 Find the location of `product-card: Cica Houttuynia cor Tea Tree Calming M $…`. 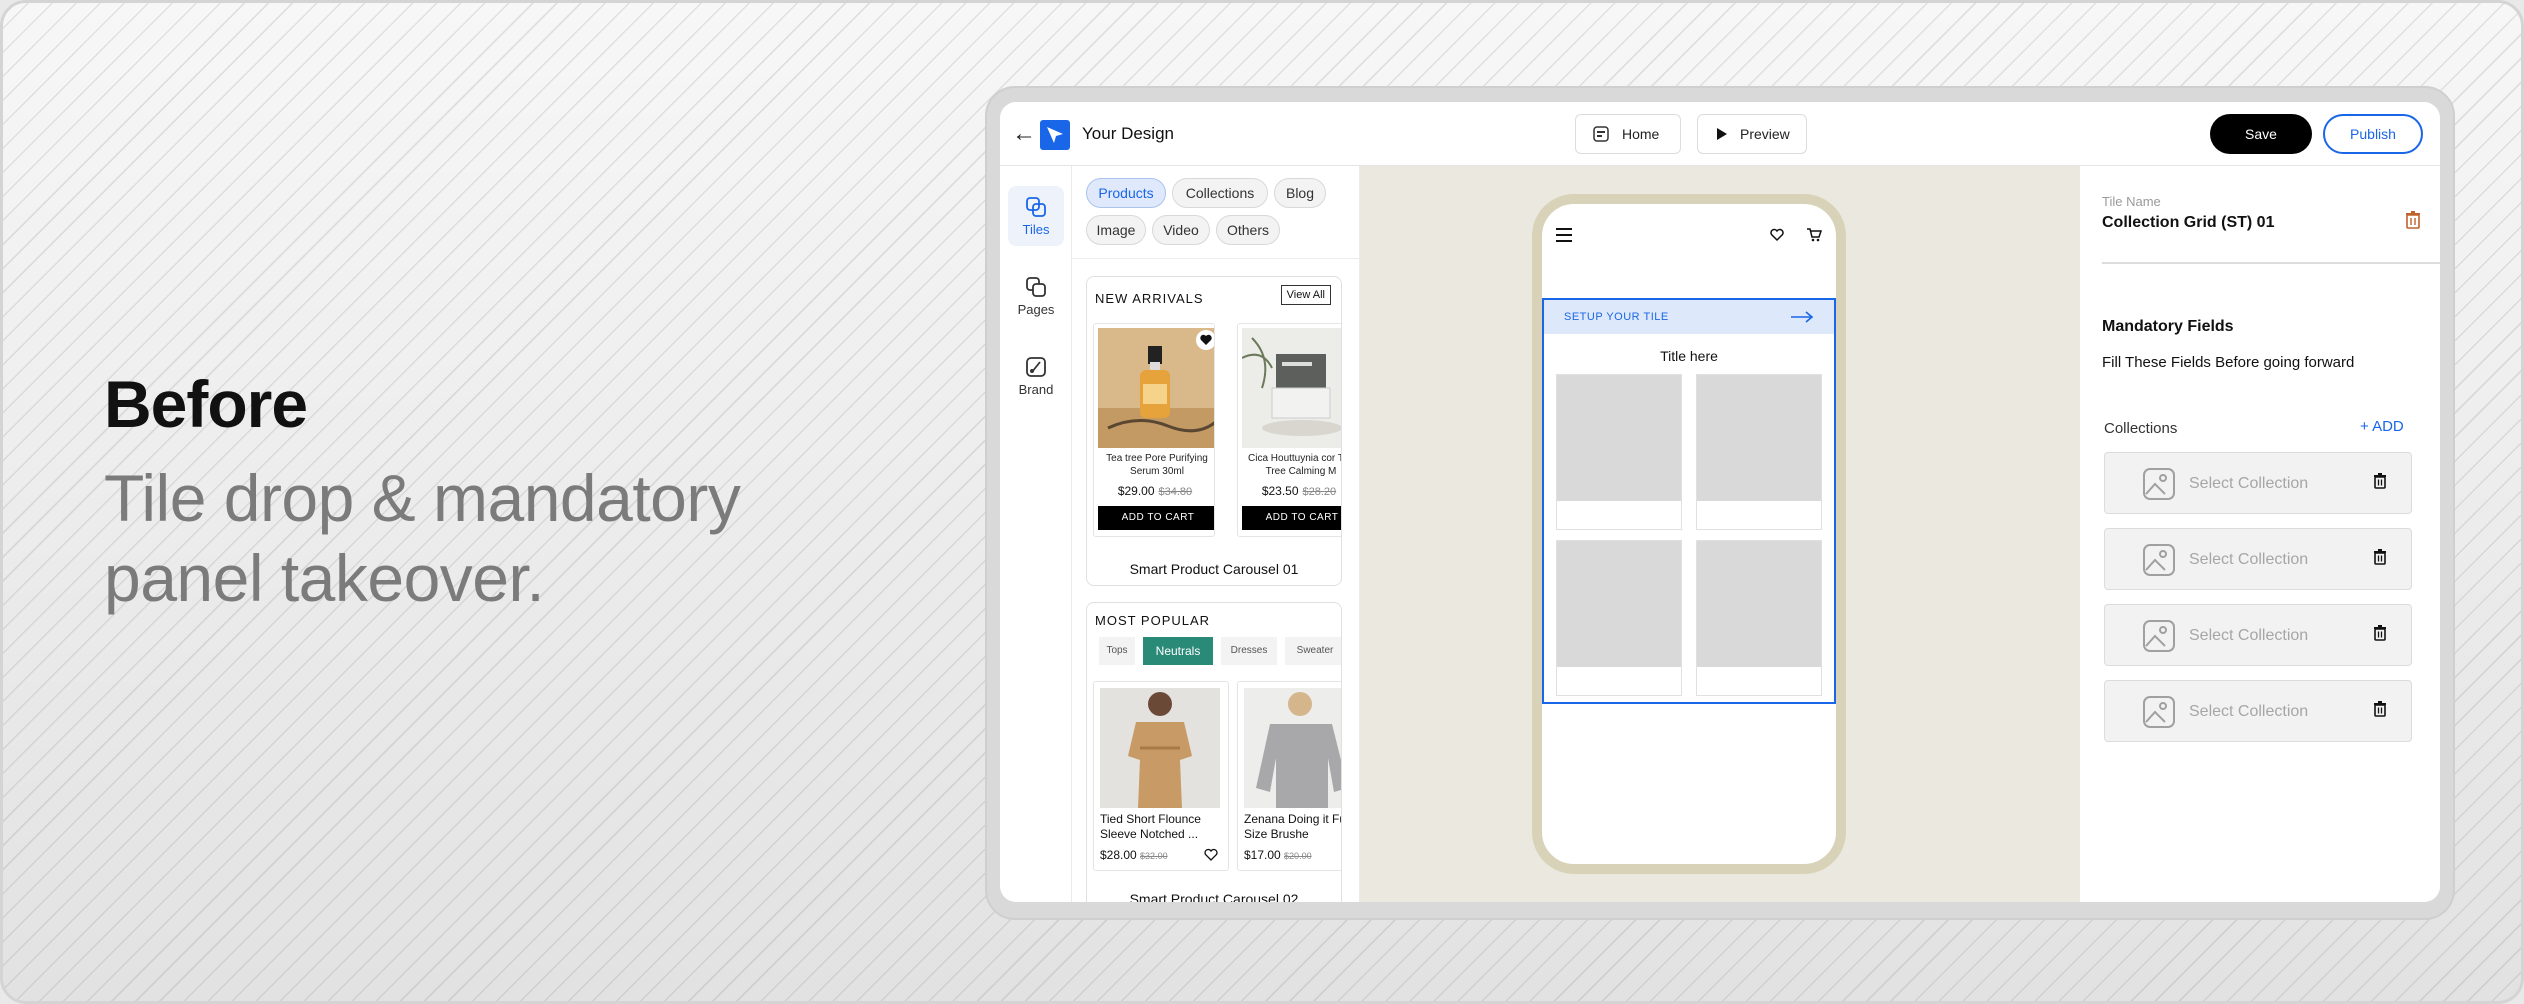

product-card: Cica Houttuynia cor Tea Tree Calming M $… is located at coordinates (1289, 430).